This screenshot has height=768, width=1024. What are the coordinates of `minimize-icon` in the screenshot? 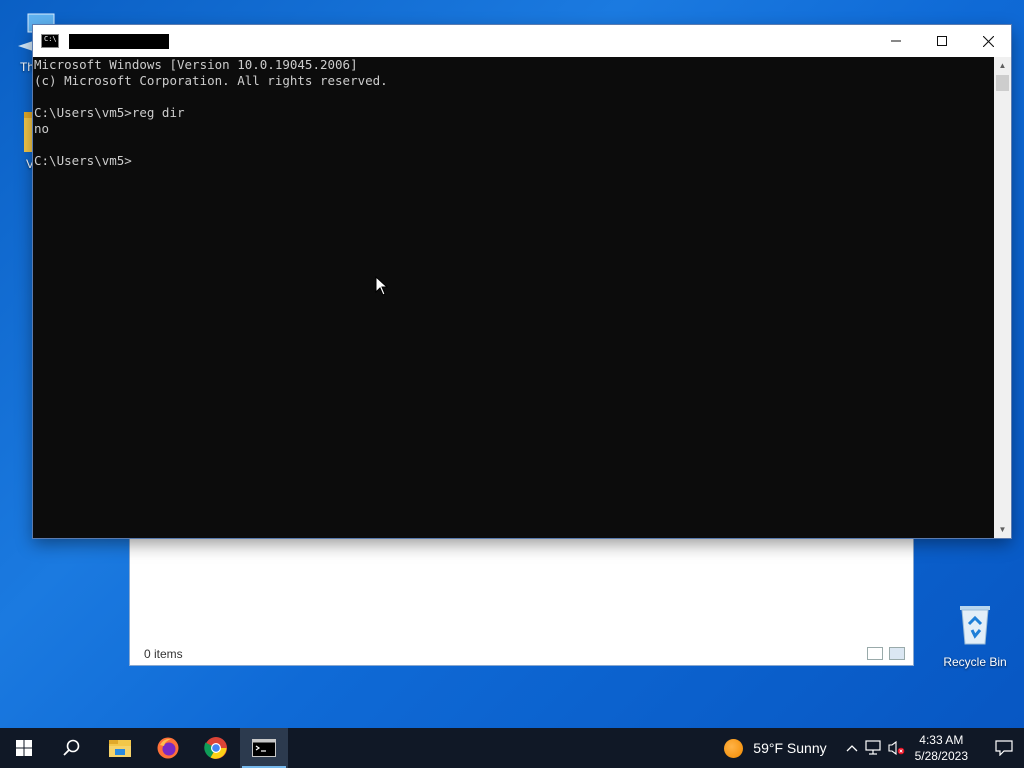 It's located at (896, 41).